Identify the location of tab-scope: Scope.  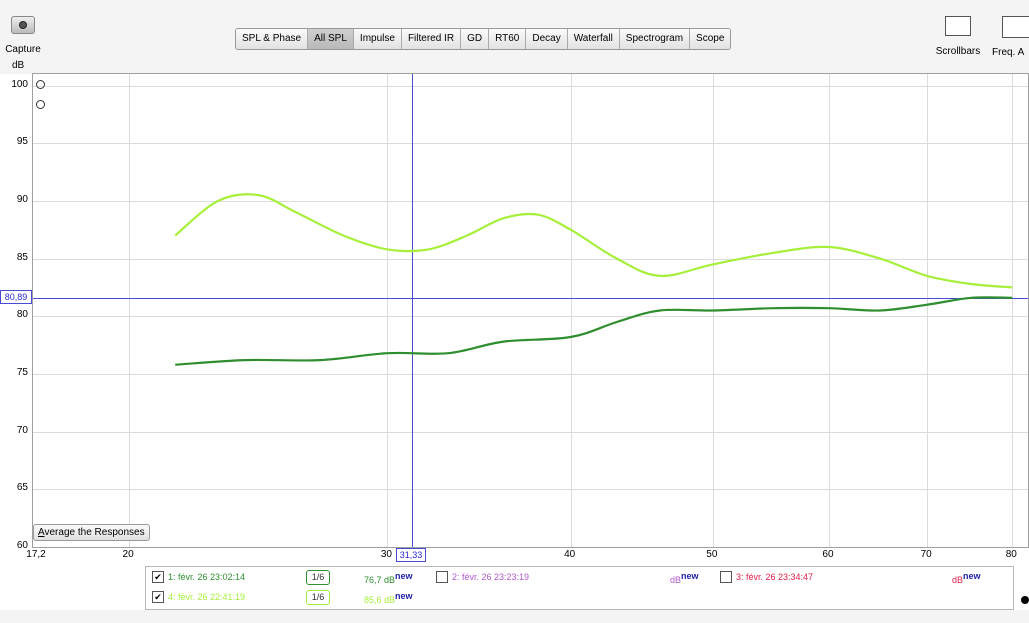
(710, 39).